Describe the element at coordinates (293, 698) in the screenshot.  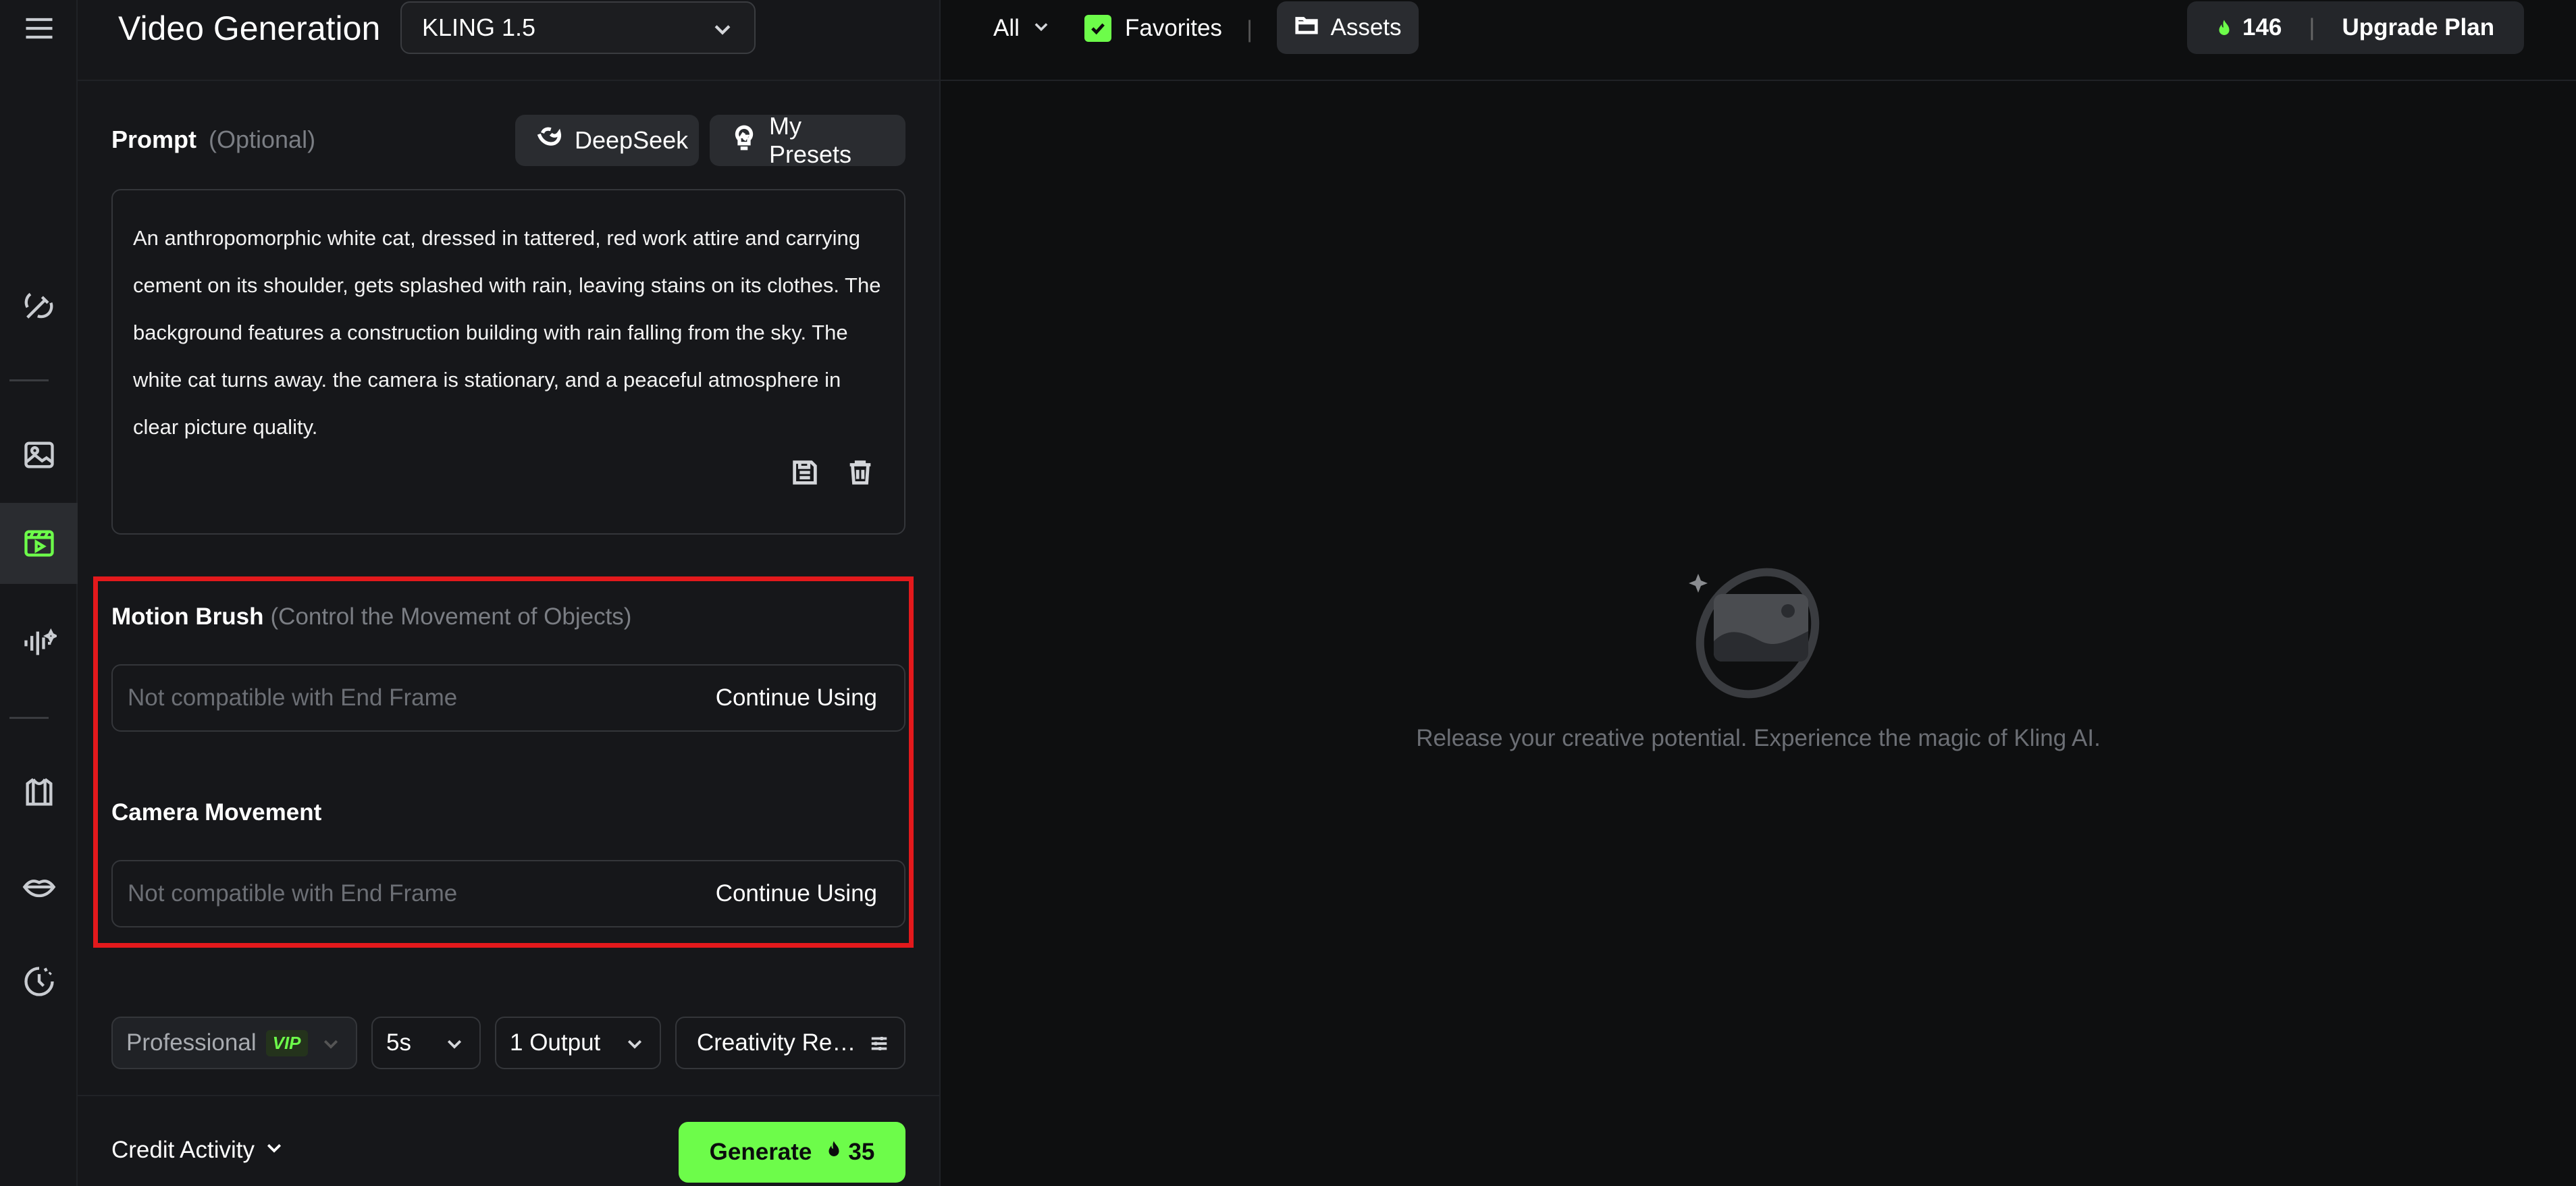
I see `motion-brush-placeholder: Not compatible with End Frame` at that location.